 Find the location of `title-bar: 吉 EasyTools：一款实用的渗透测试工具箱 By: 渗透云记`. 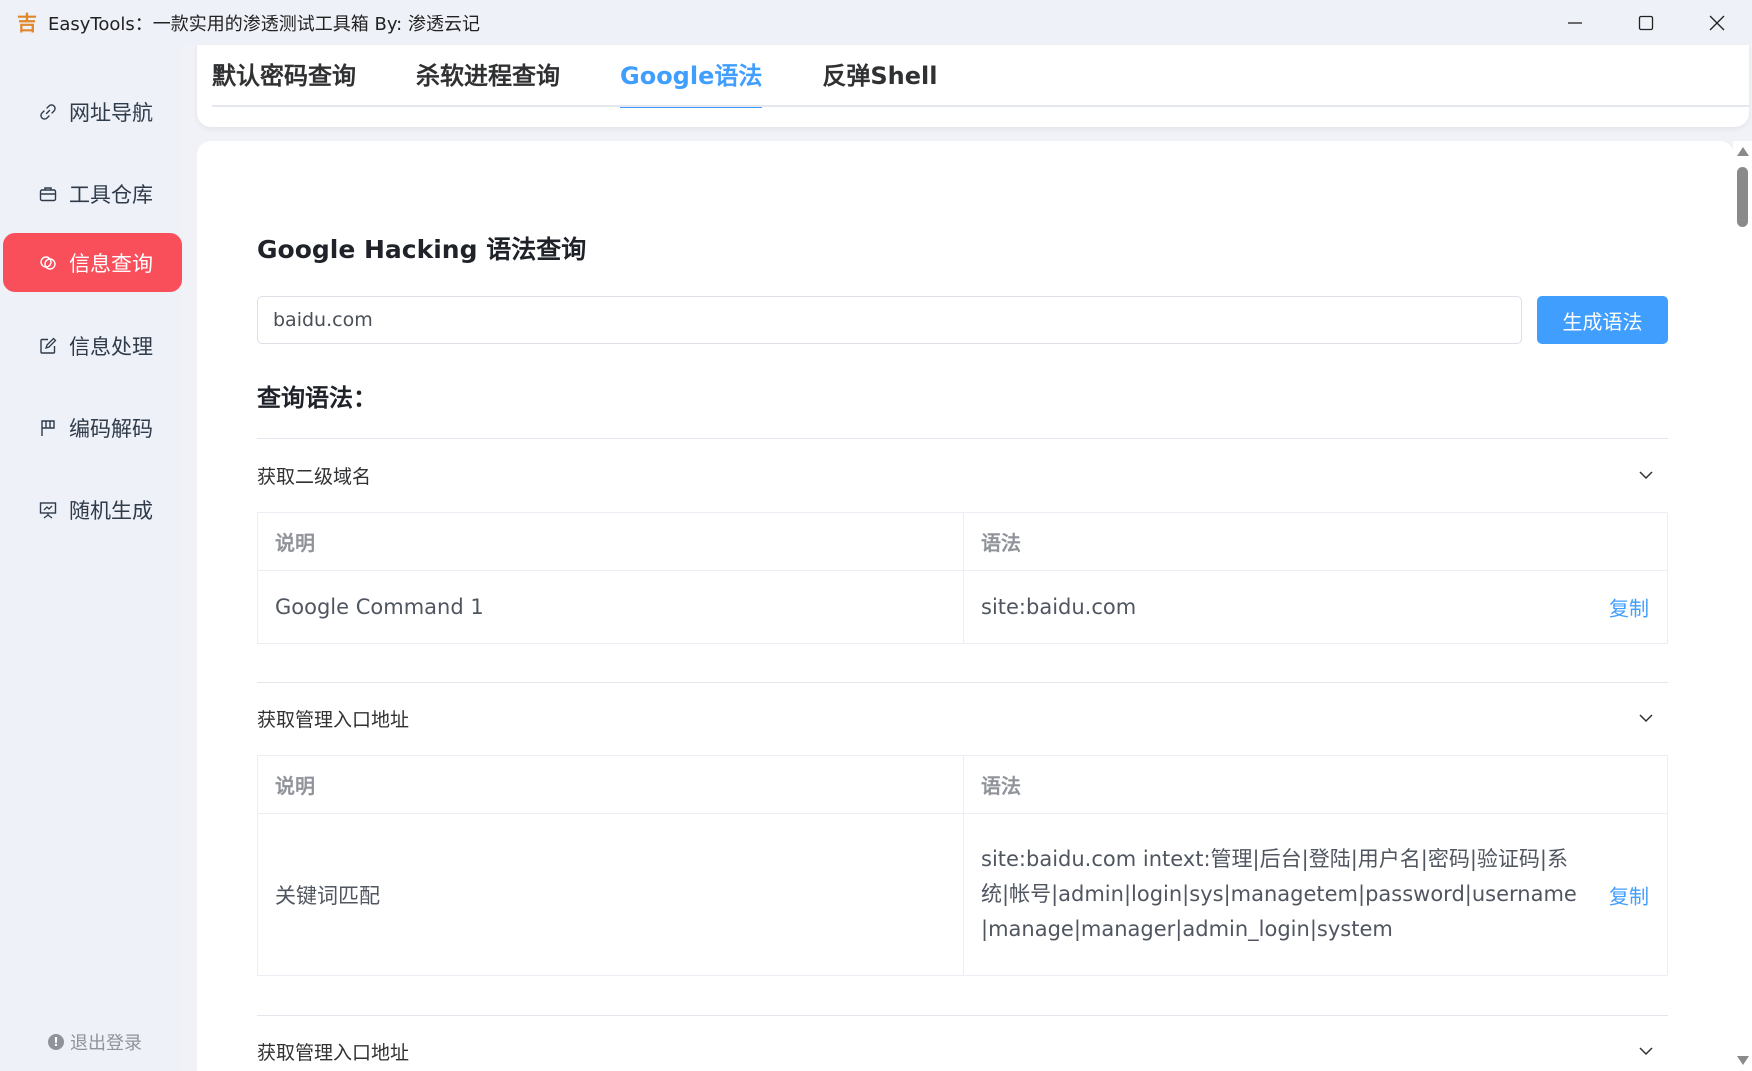

title-bar: 吉 EasyTools：一款实用的渗透测试工具箱 By: 渗透云记 is located at coordinates (876, 22).